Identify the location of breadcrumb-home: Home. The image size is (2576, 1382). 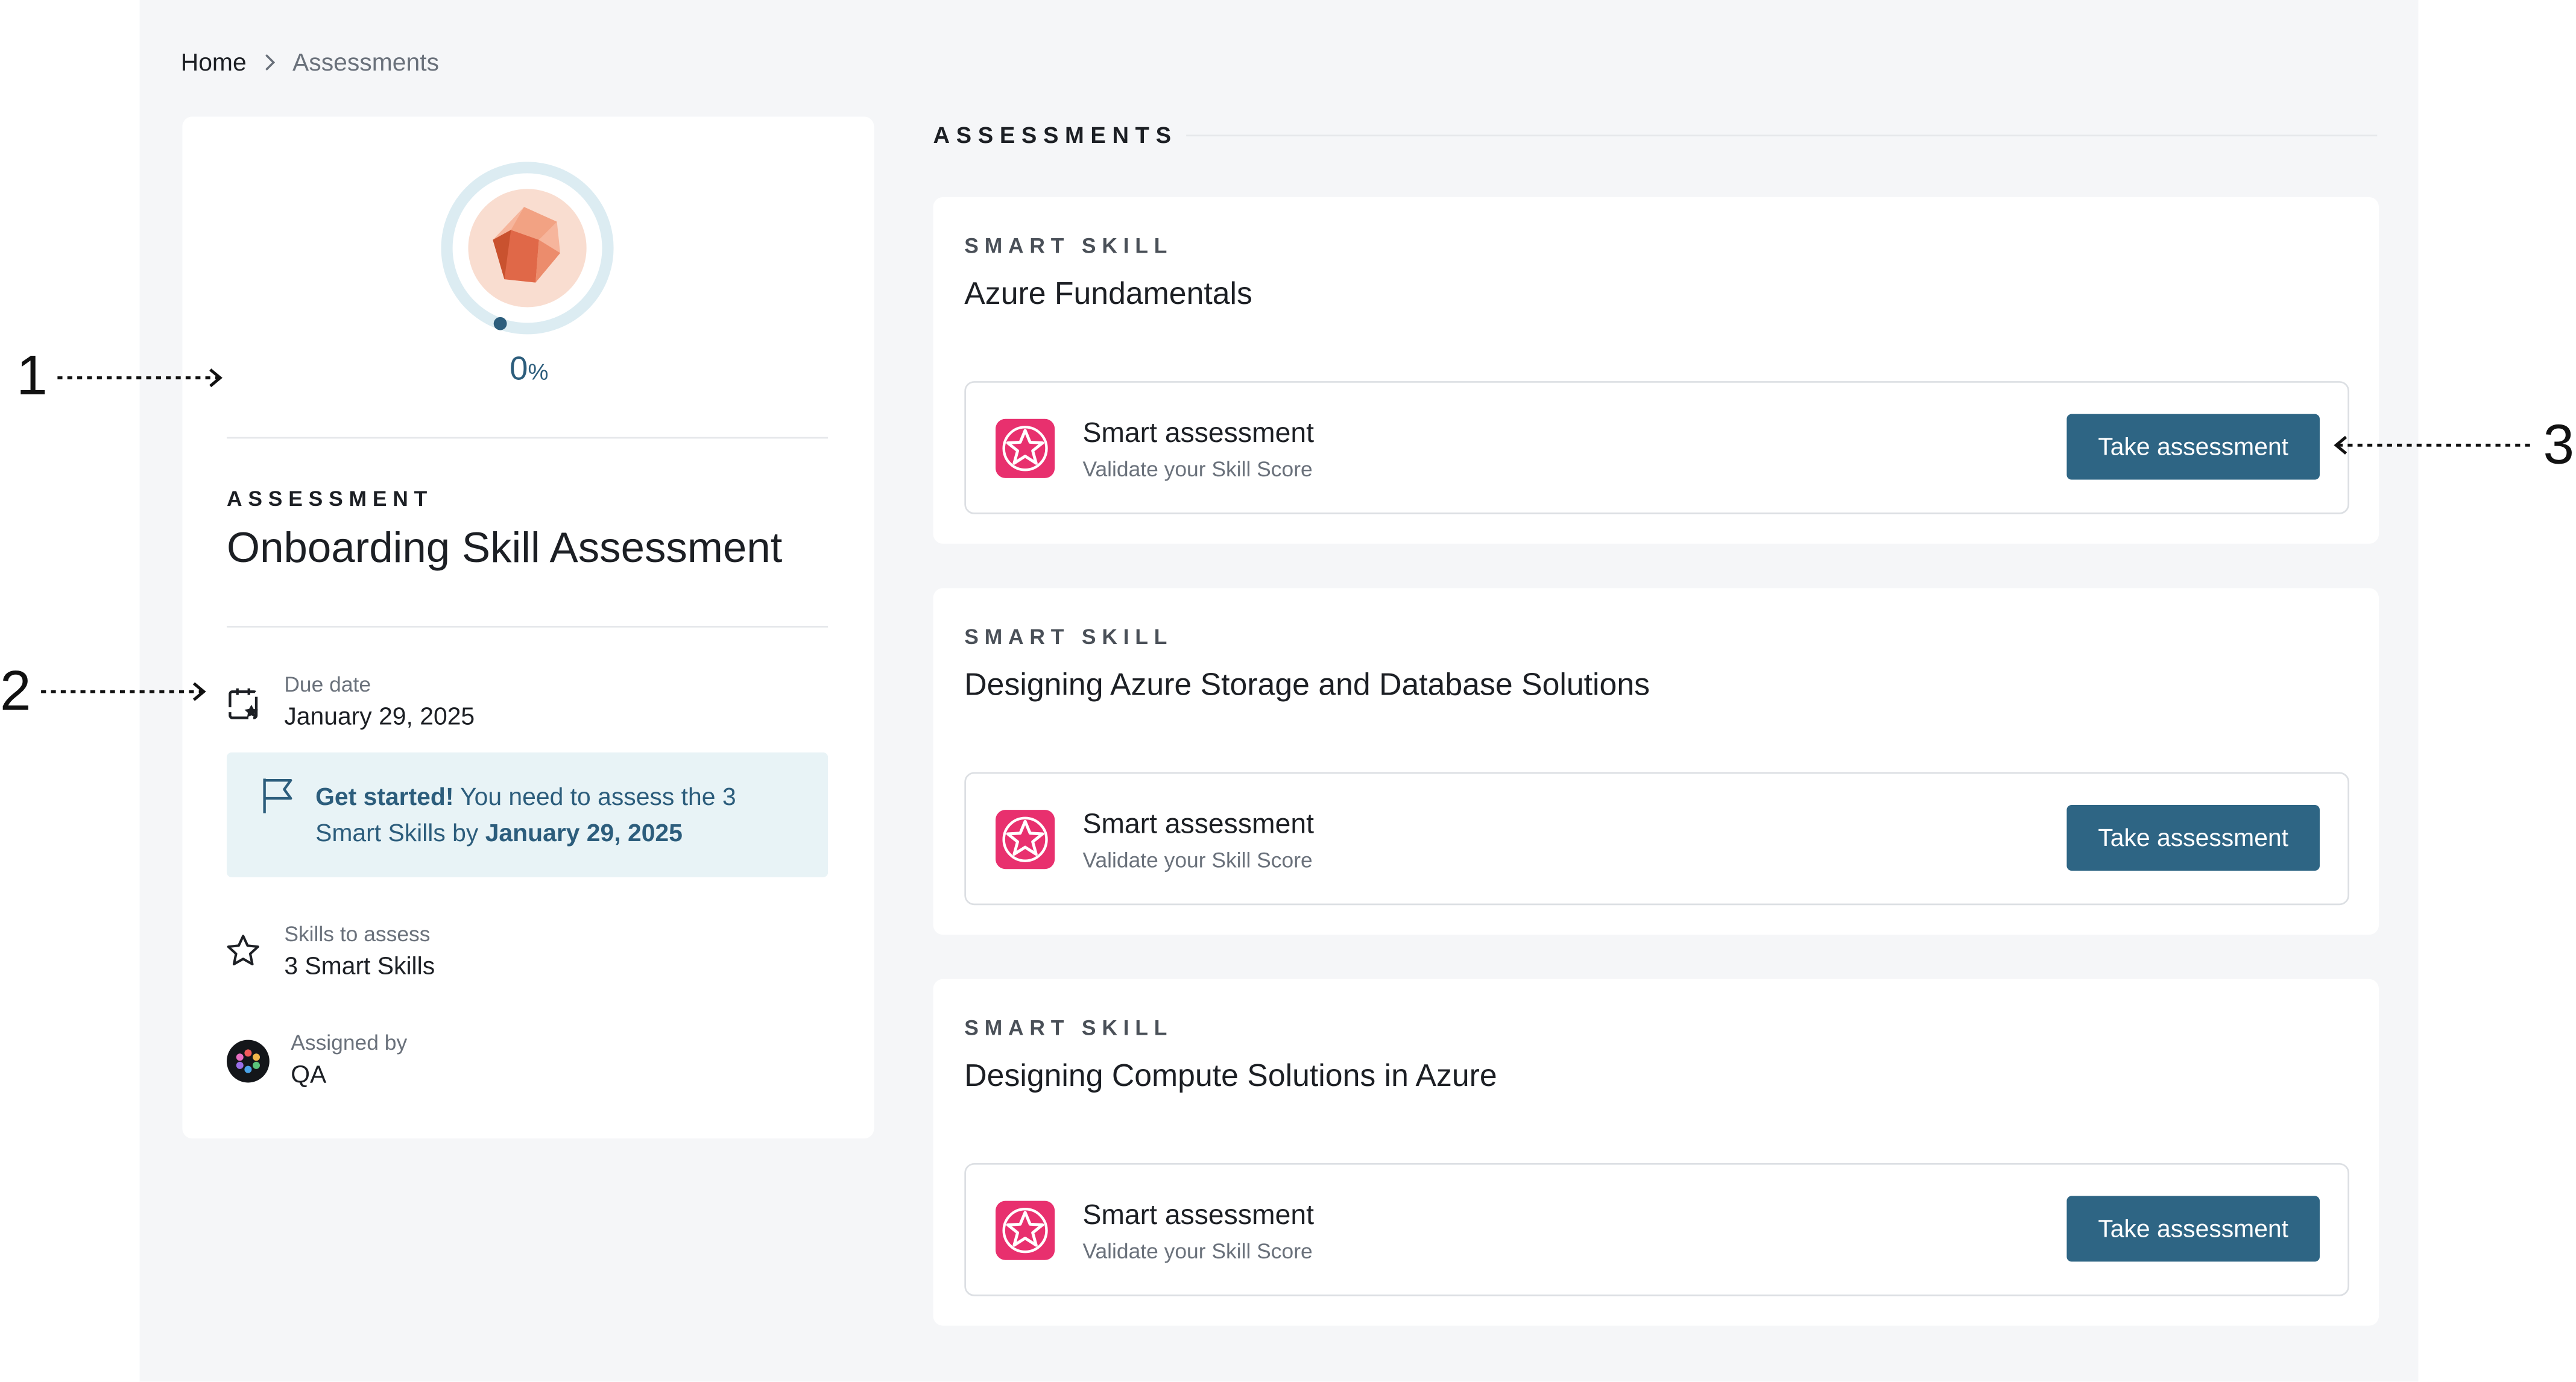
(214, 62).